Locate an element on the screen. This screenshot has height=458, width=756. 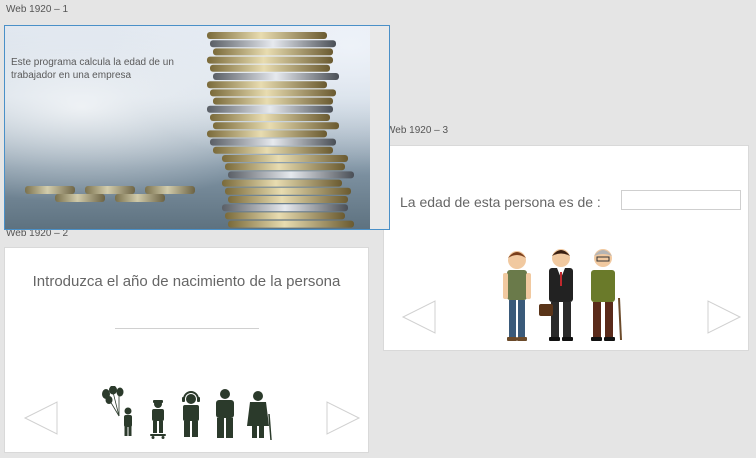
people-illustration is located at coordinates (562, 295).